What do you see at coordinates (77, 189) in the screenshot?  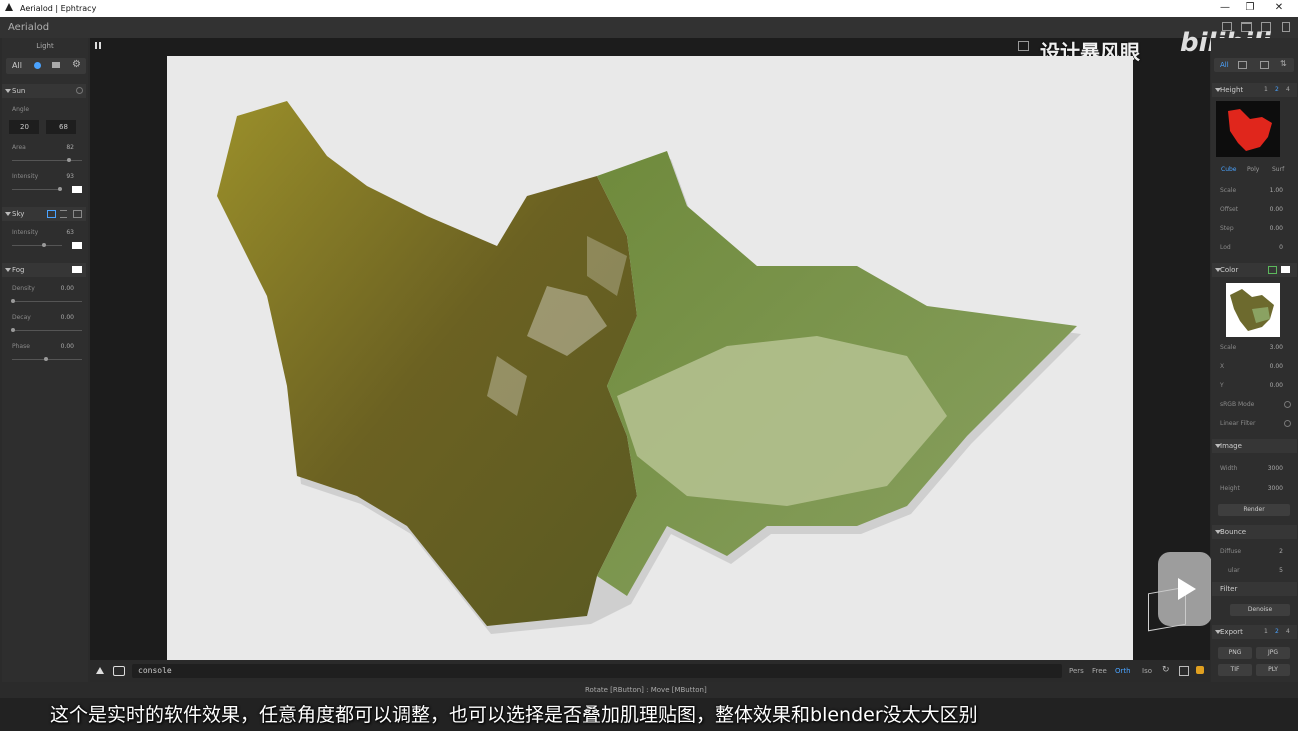 I see `sun-color-swatch` at bounding box center [77, 189].